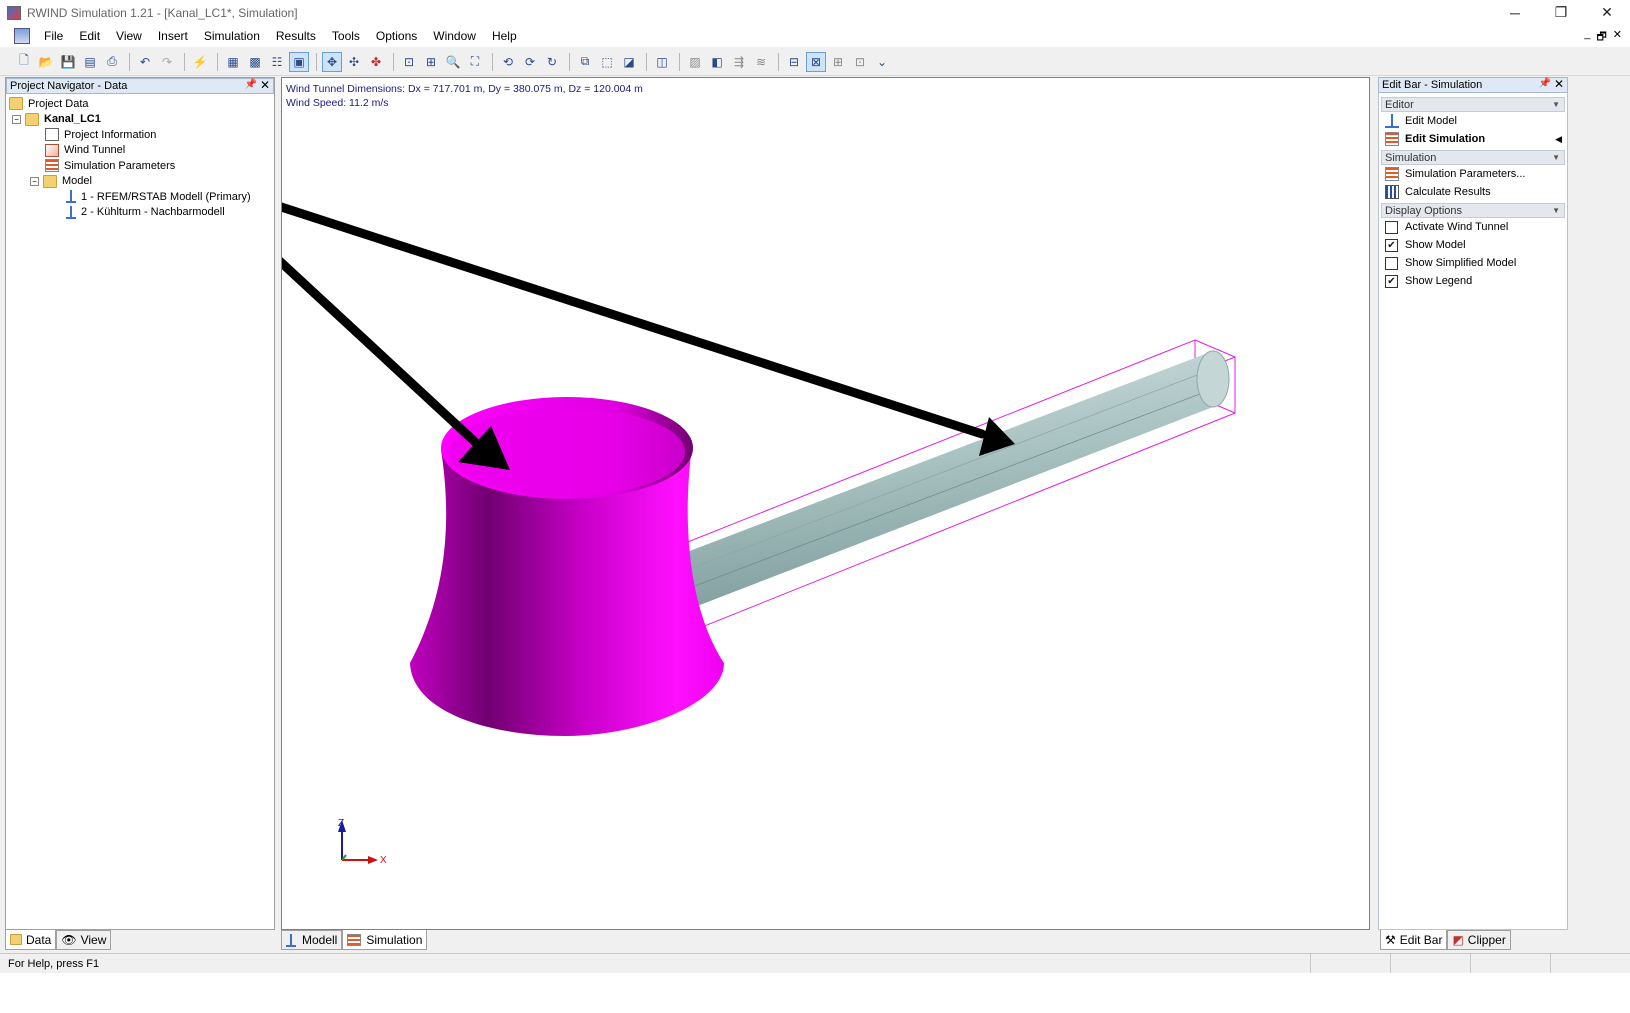 This screenshot has height=1013, width=1630. I want to click on tab-clipper: ◩ Clipper, so click(1479, 940).